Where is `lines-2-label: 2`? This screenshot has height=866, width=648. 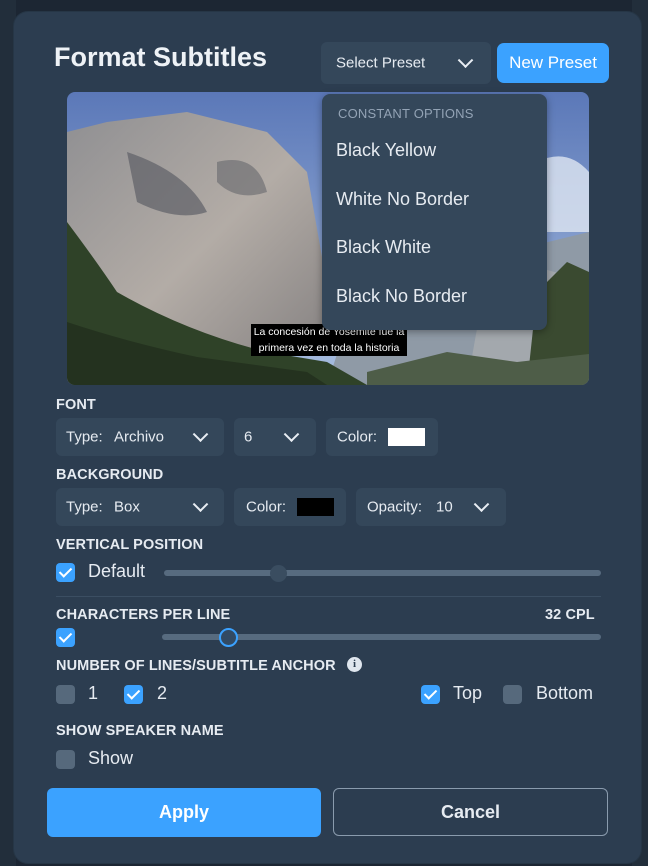
lines-2-label: 2 is located at coordinates (162, 693).